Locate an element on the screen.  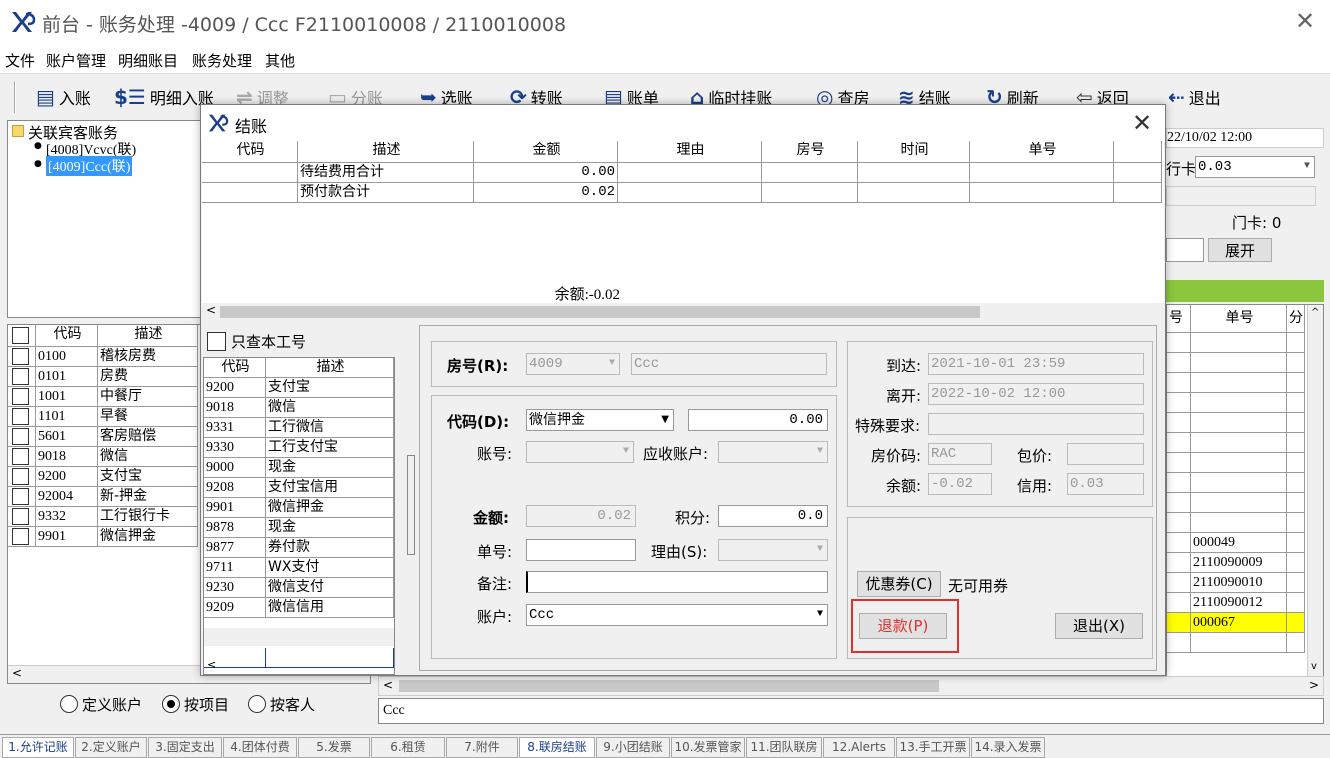
pay-list-desc: 微信押金 is located at coordinates (330, 508).